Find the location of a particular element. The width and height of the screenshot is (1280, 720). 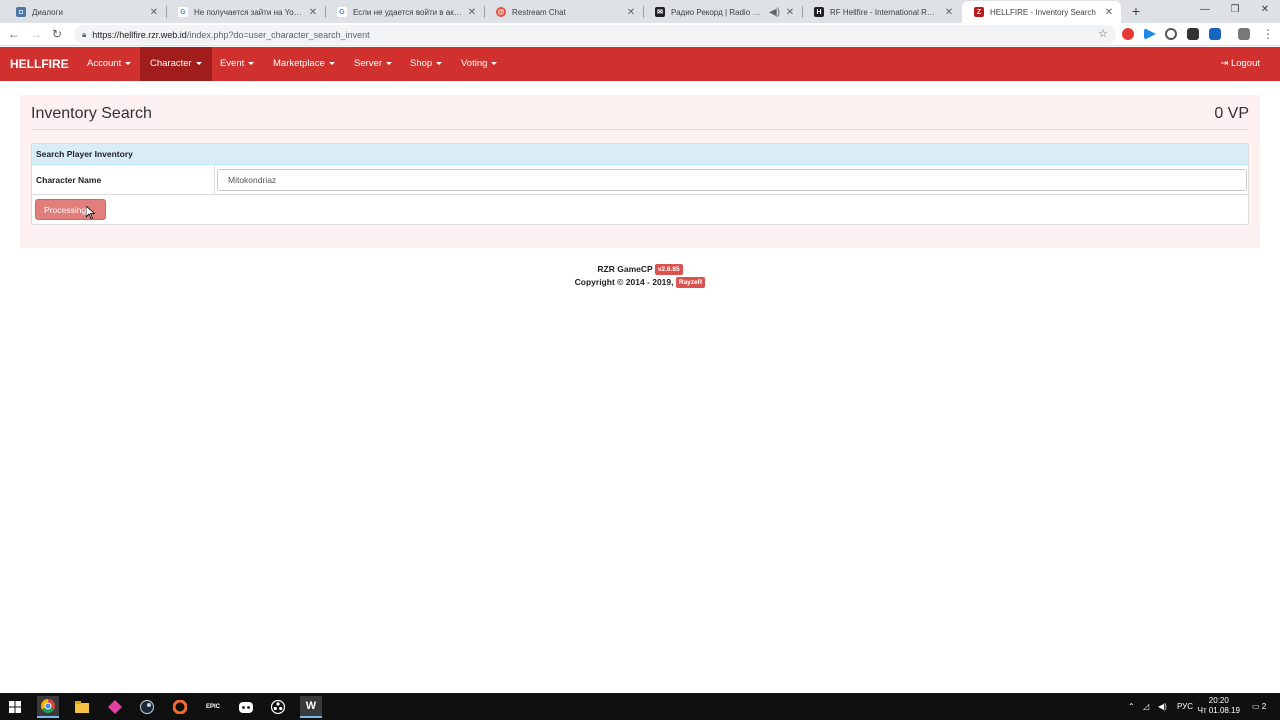

profile-icon is located at coordinates (1244, 34).